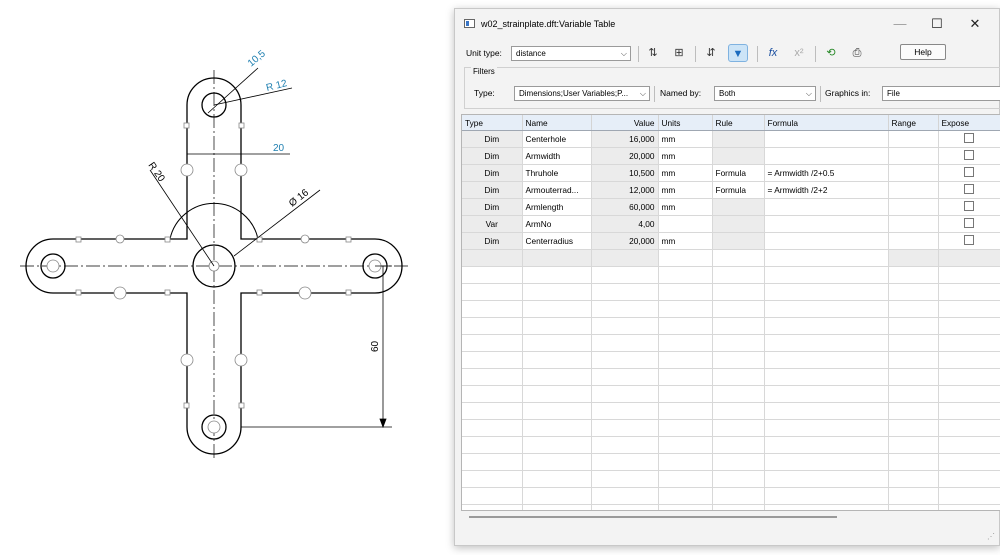  What do you see at coordinates (826, 123) in the screenshot?
I see `column-header-formula: Formula` at bounding box center [826, 123].